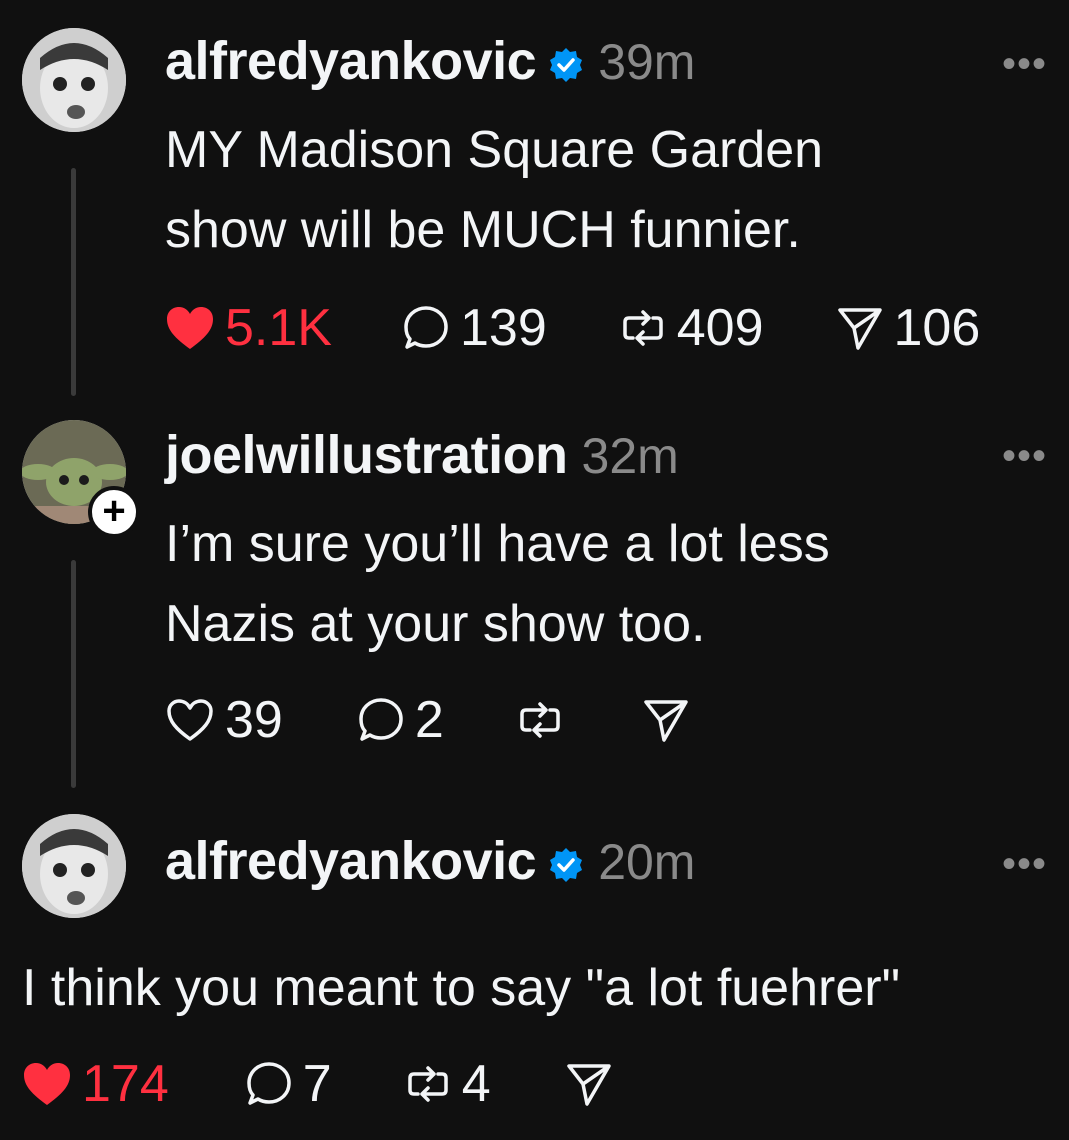 This screenshot has width=1069, height=1140. I want to click on reply-button: 139, so click(474, 328).